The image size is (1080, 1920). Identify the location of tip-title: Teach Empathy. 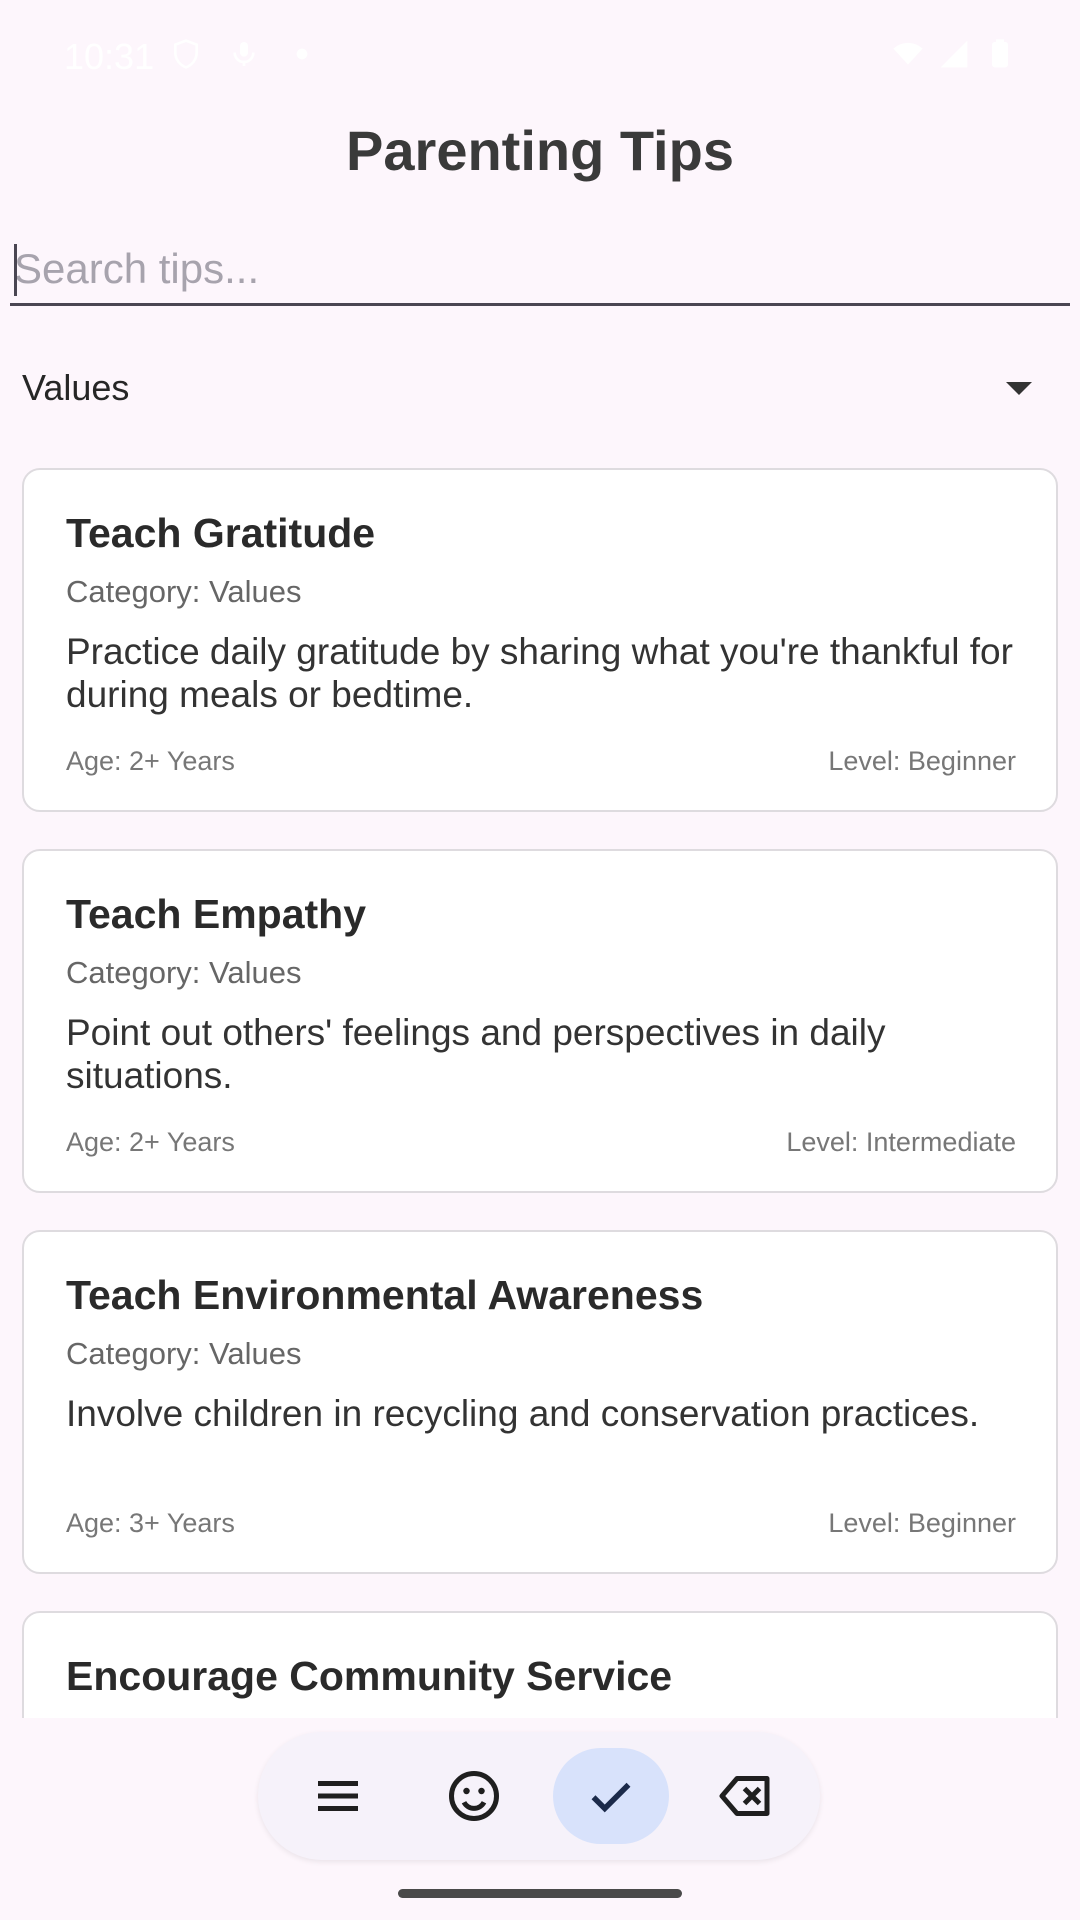
(216, 914).